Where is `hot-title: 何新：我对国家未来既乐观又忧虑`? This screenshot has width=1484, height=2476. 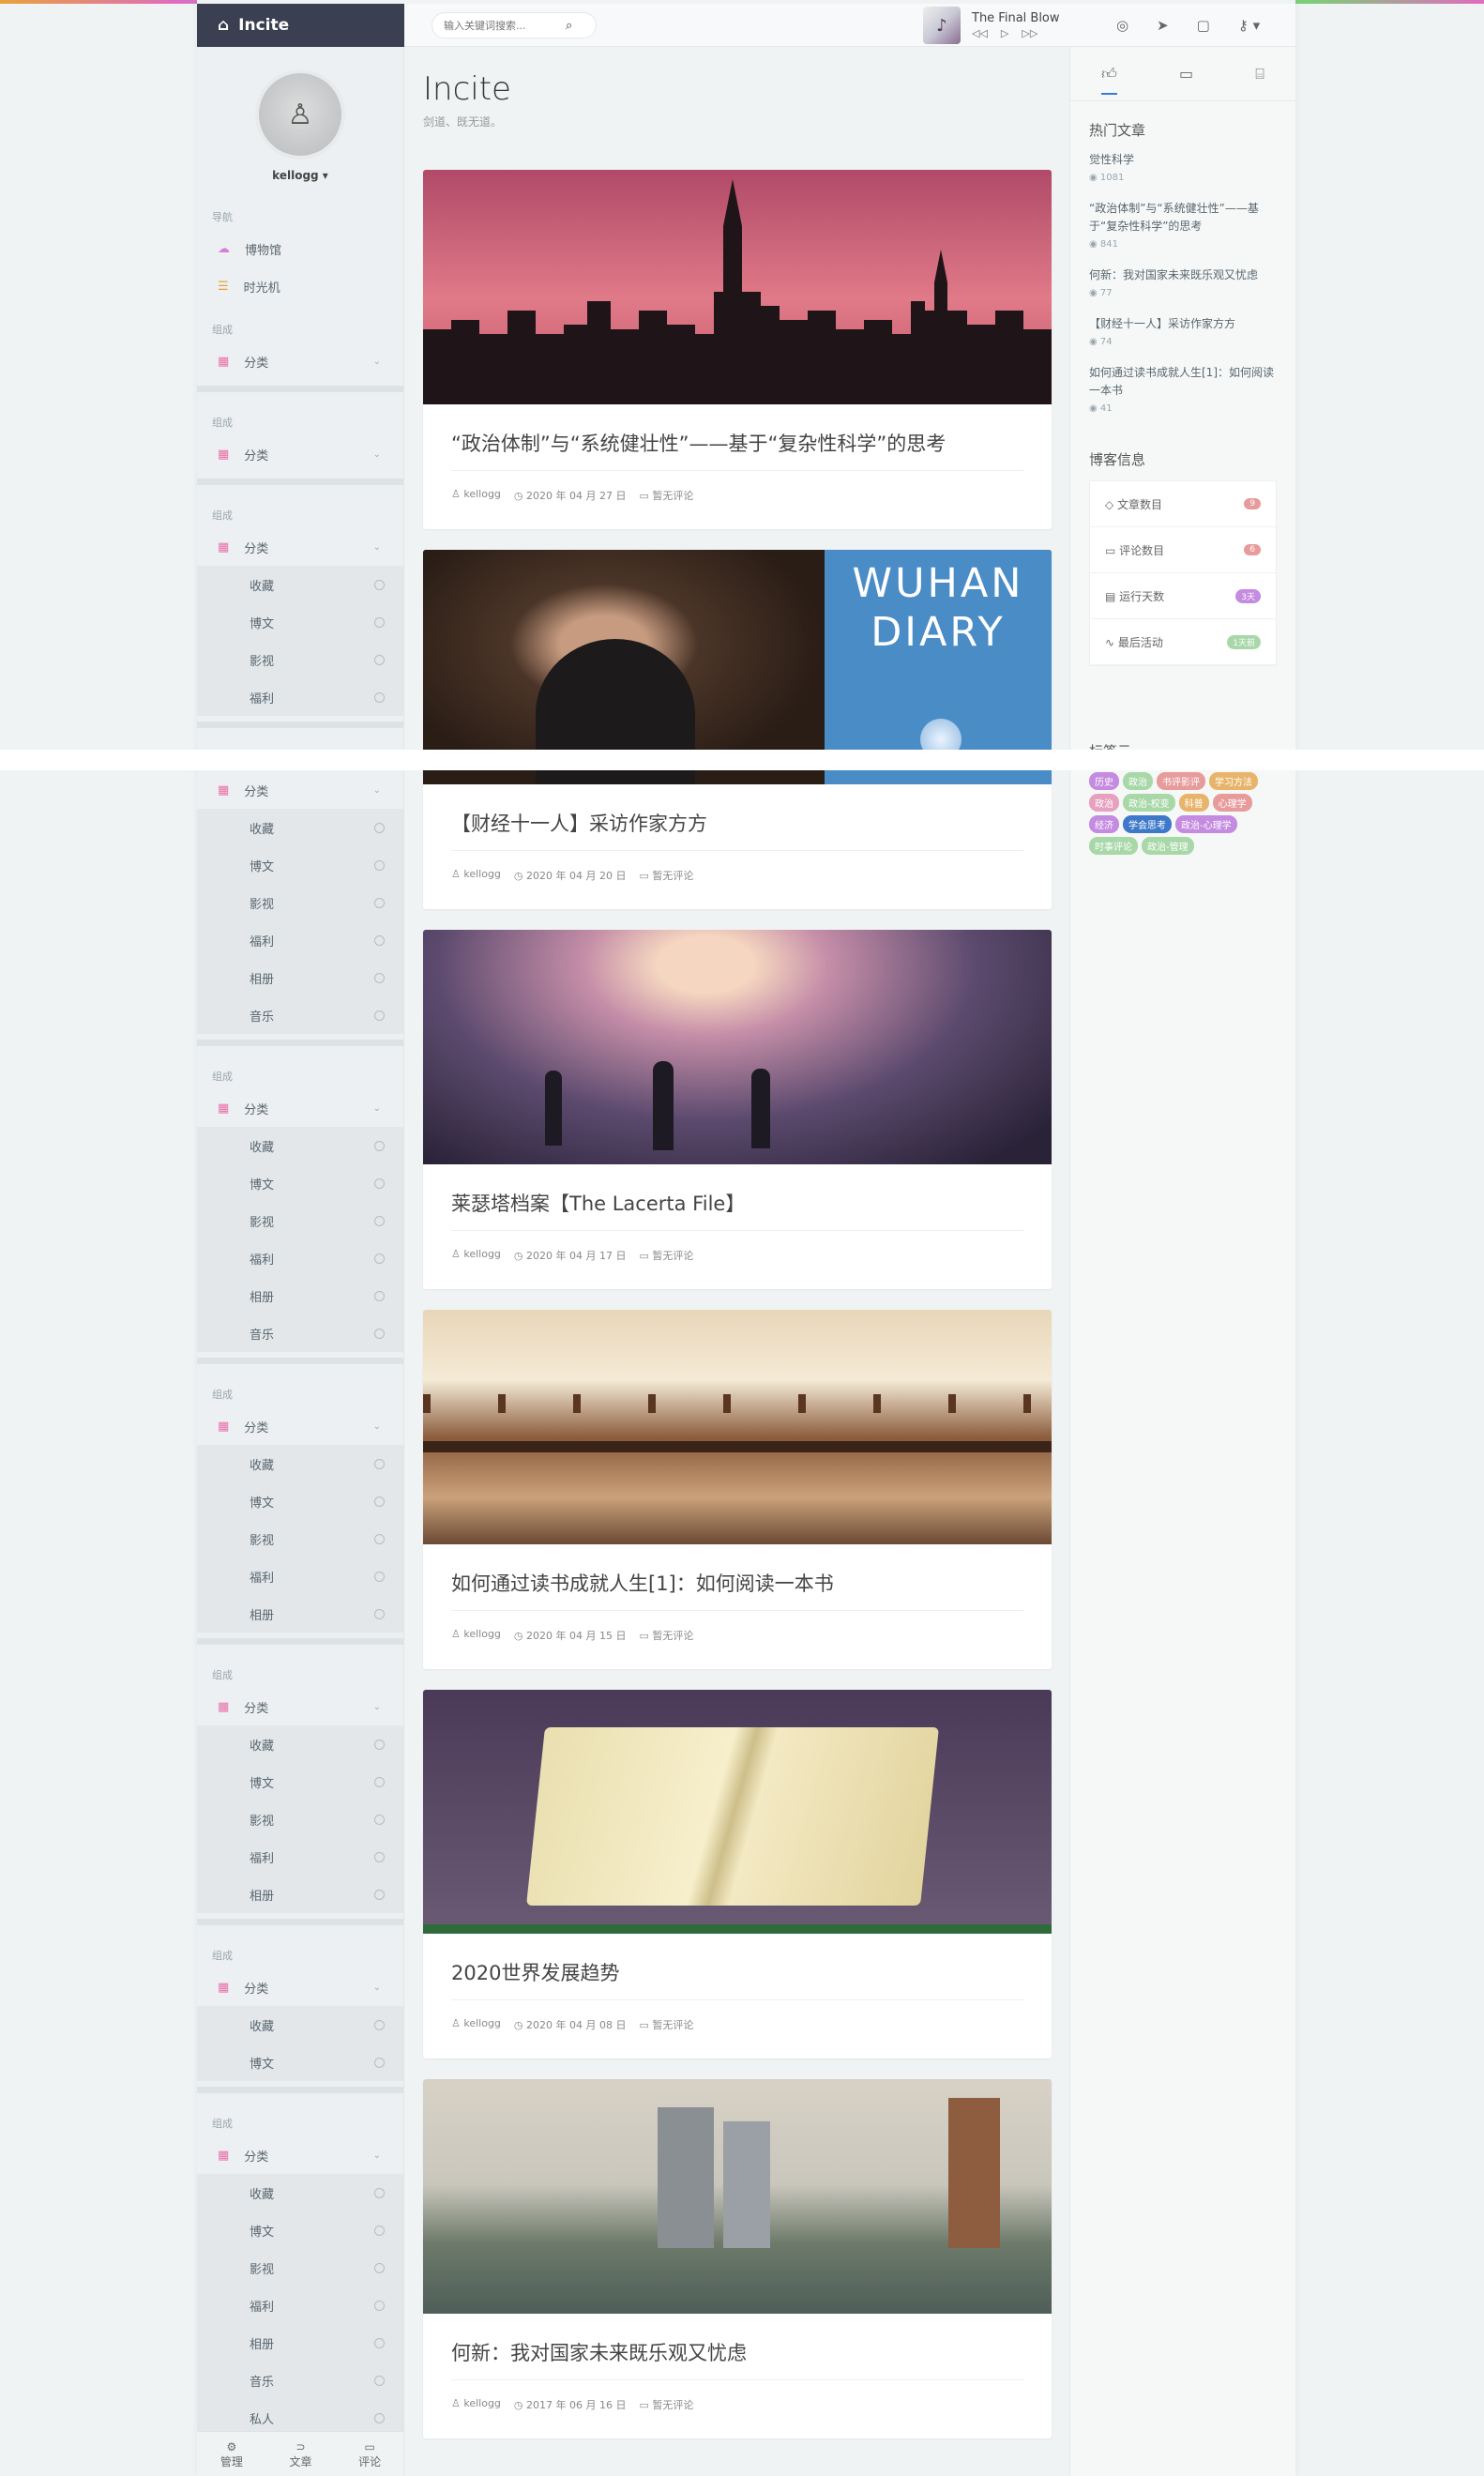
hot-title: 何新：我对国家未来既乐观又忧虑 is located at coordinates (1183, 275).